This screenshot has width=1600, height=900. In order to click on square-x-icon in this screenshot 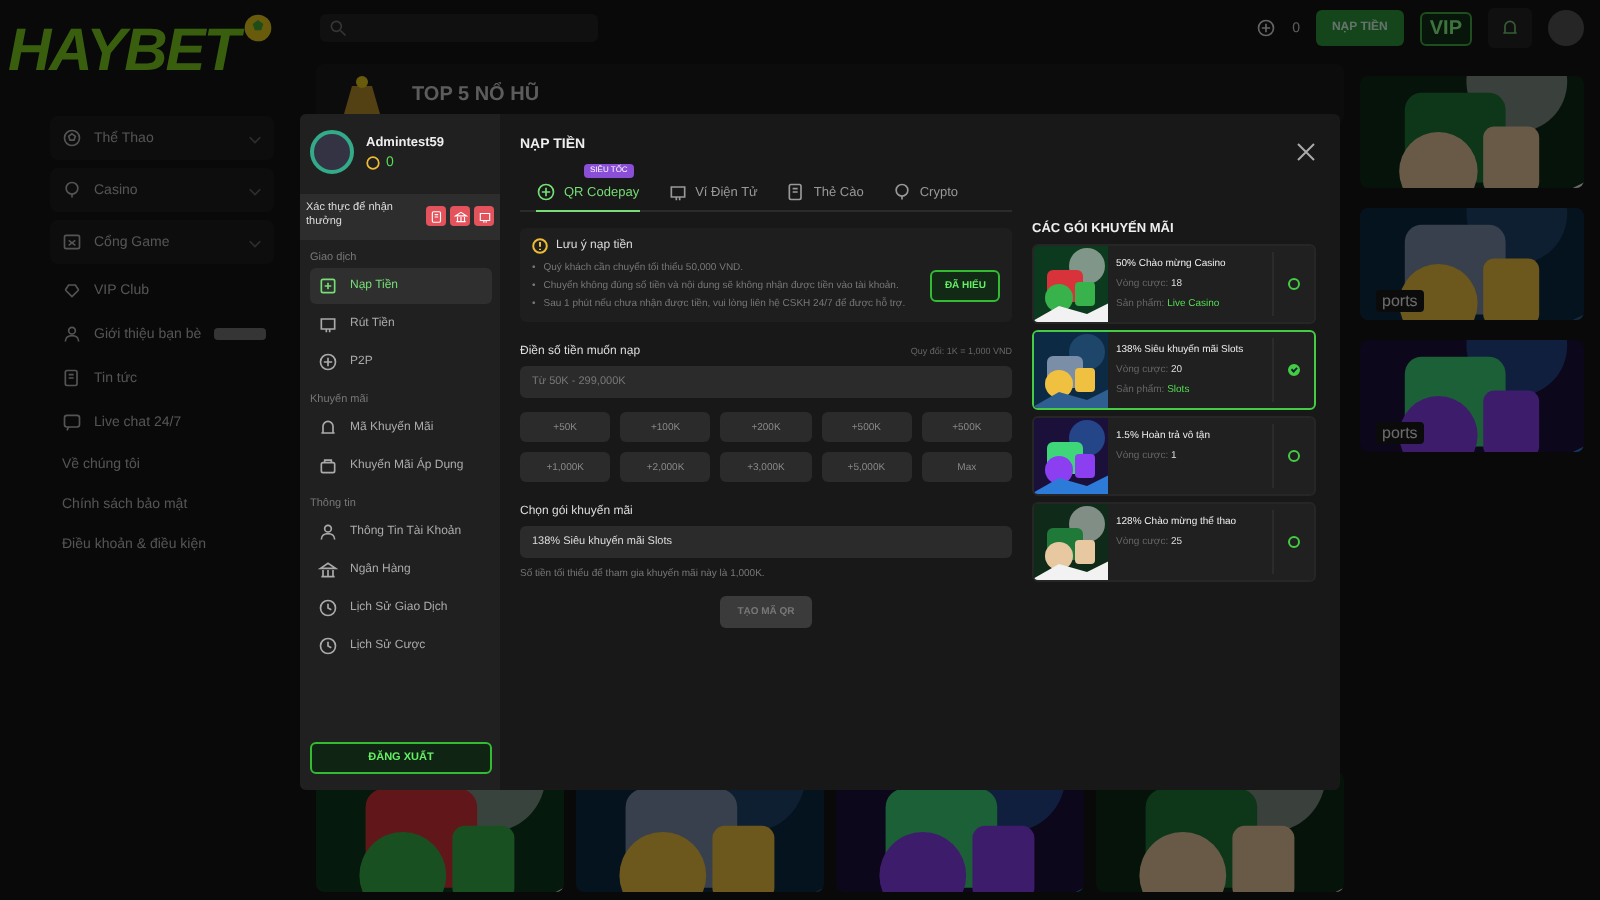, I will do `click(72, 242)`.